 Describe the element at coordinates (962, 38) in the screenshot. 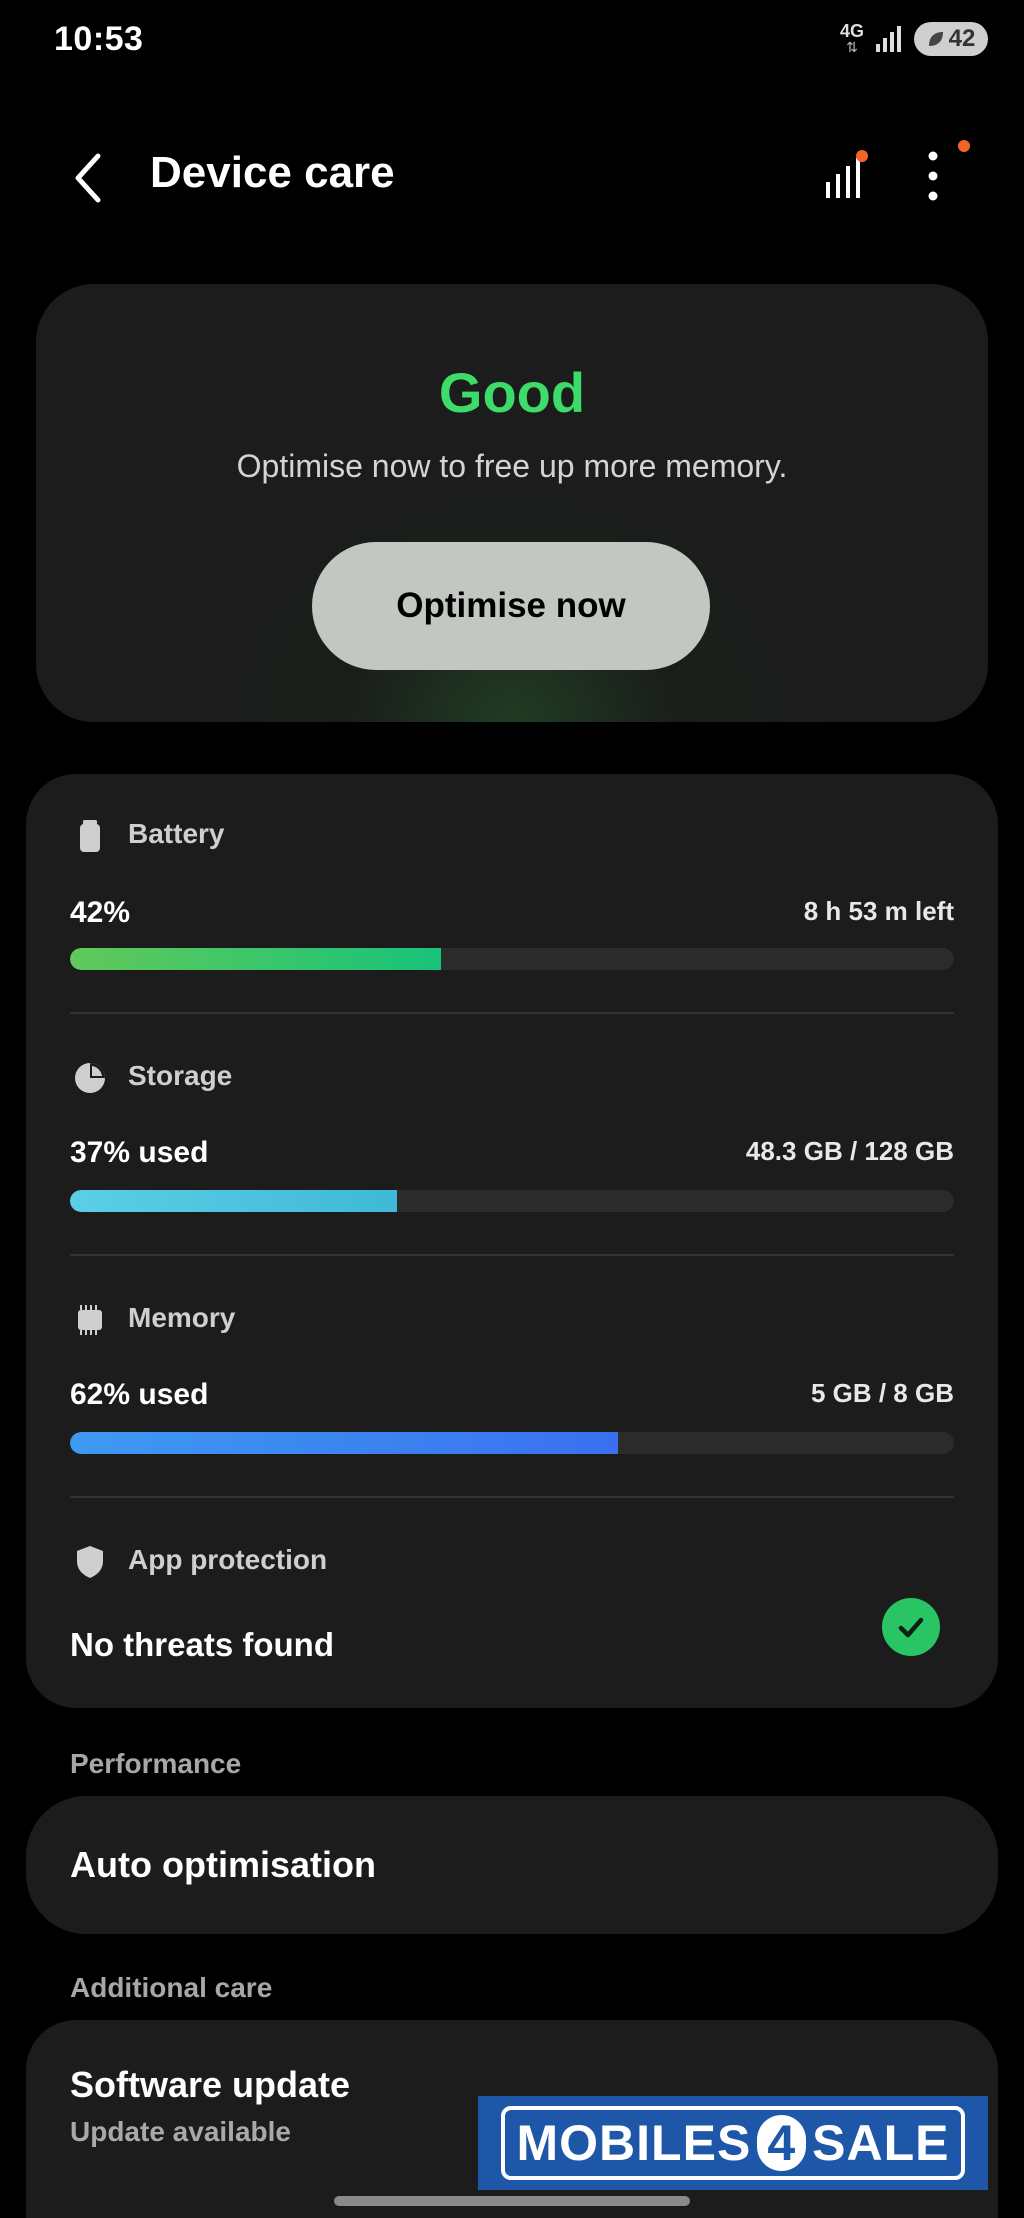

I see `battery-level: 42` at that location.